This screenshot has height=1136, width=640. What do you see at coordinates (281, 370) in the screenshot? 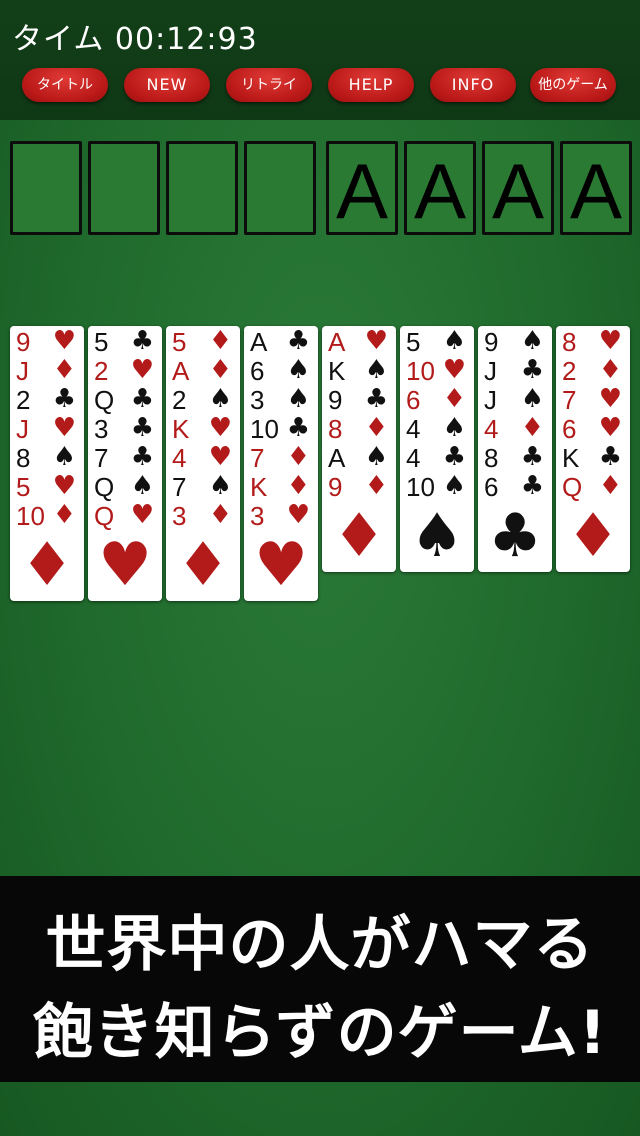
I see `card: 6 ♠` at bounding box center [281, 370].